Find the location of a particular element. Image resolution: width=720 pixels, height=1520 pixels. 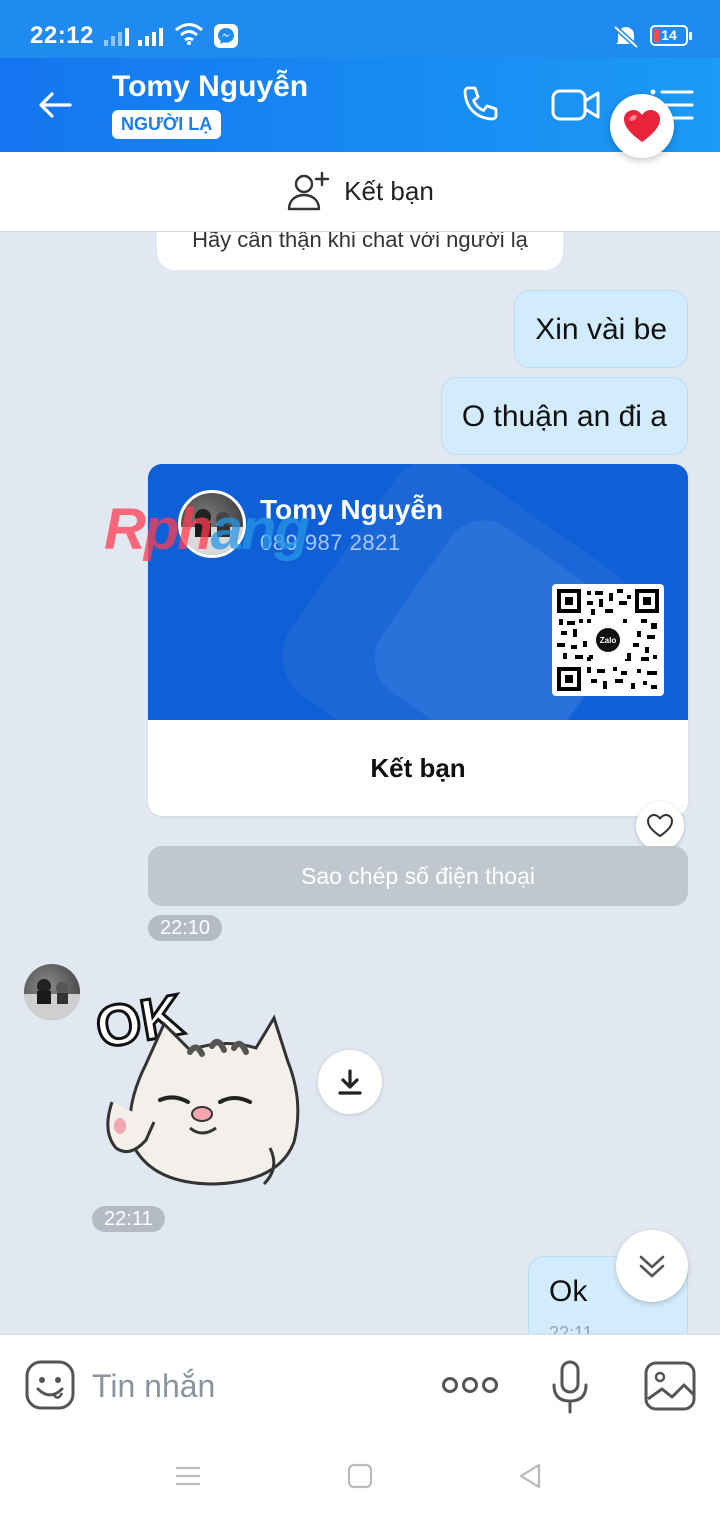

home-icon is located at coordinates (360, 1476).